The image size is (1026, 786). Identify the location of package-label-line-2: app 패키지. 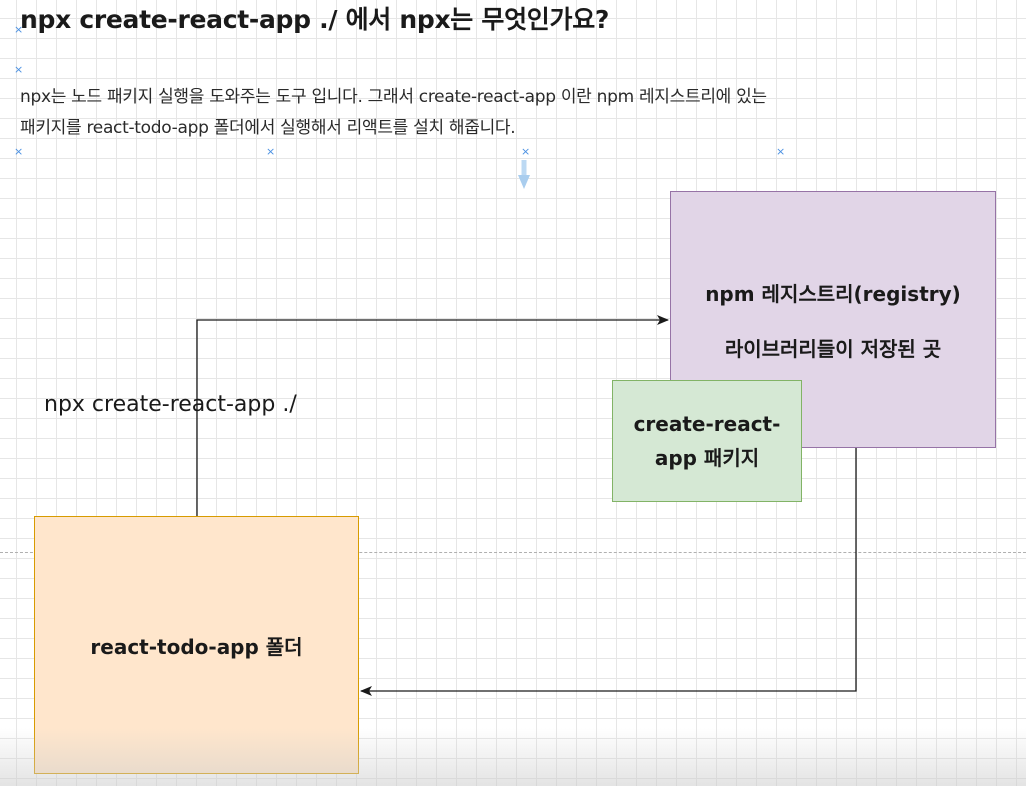
(707, 458).